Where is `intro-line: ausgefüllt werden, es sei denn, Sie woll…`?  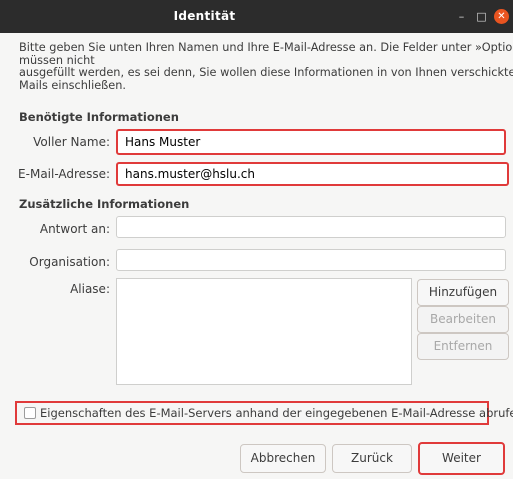
intro-line: ausgefüllt werden, es sei denn, Sie woll… is located at coordinates (266, 72).